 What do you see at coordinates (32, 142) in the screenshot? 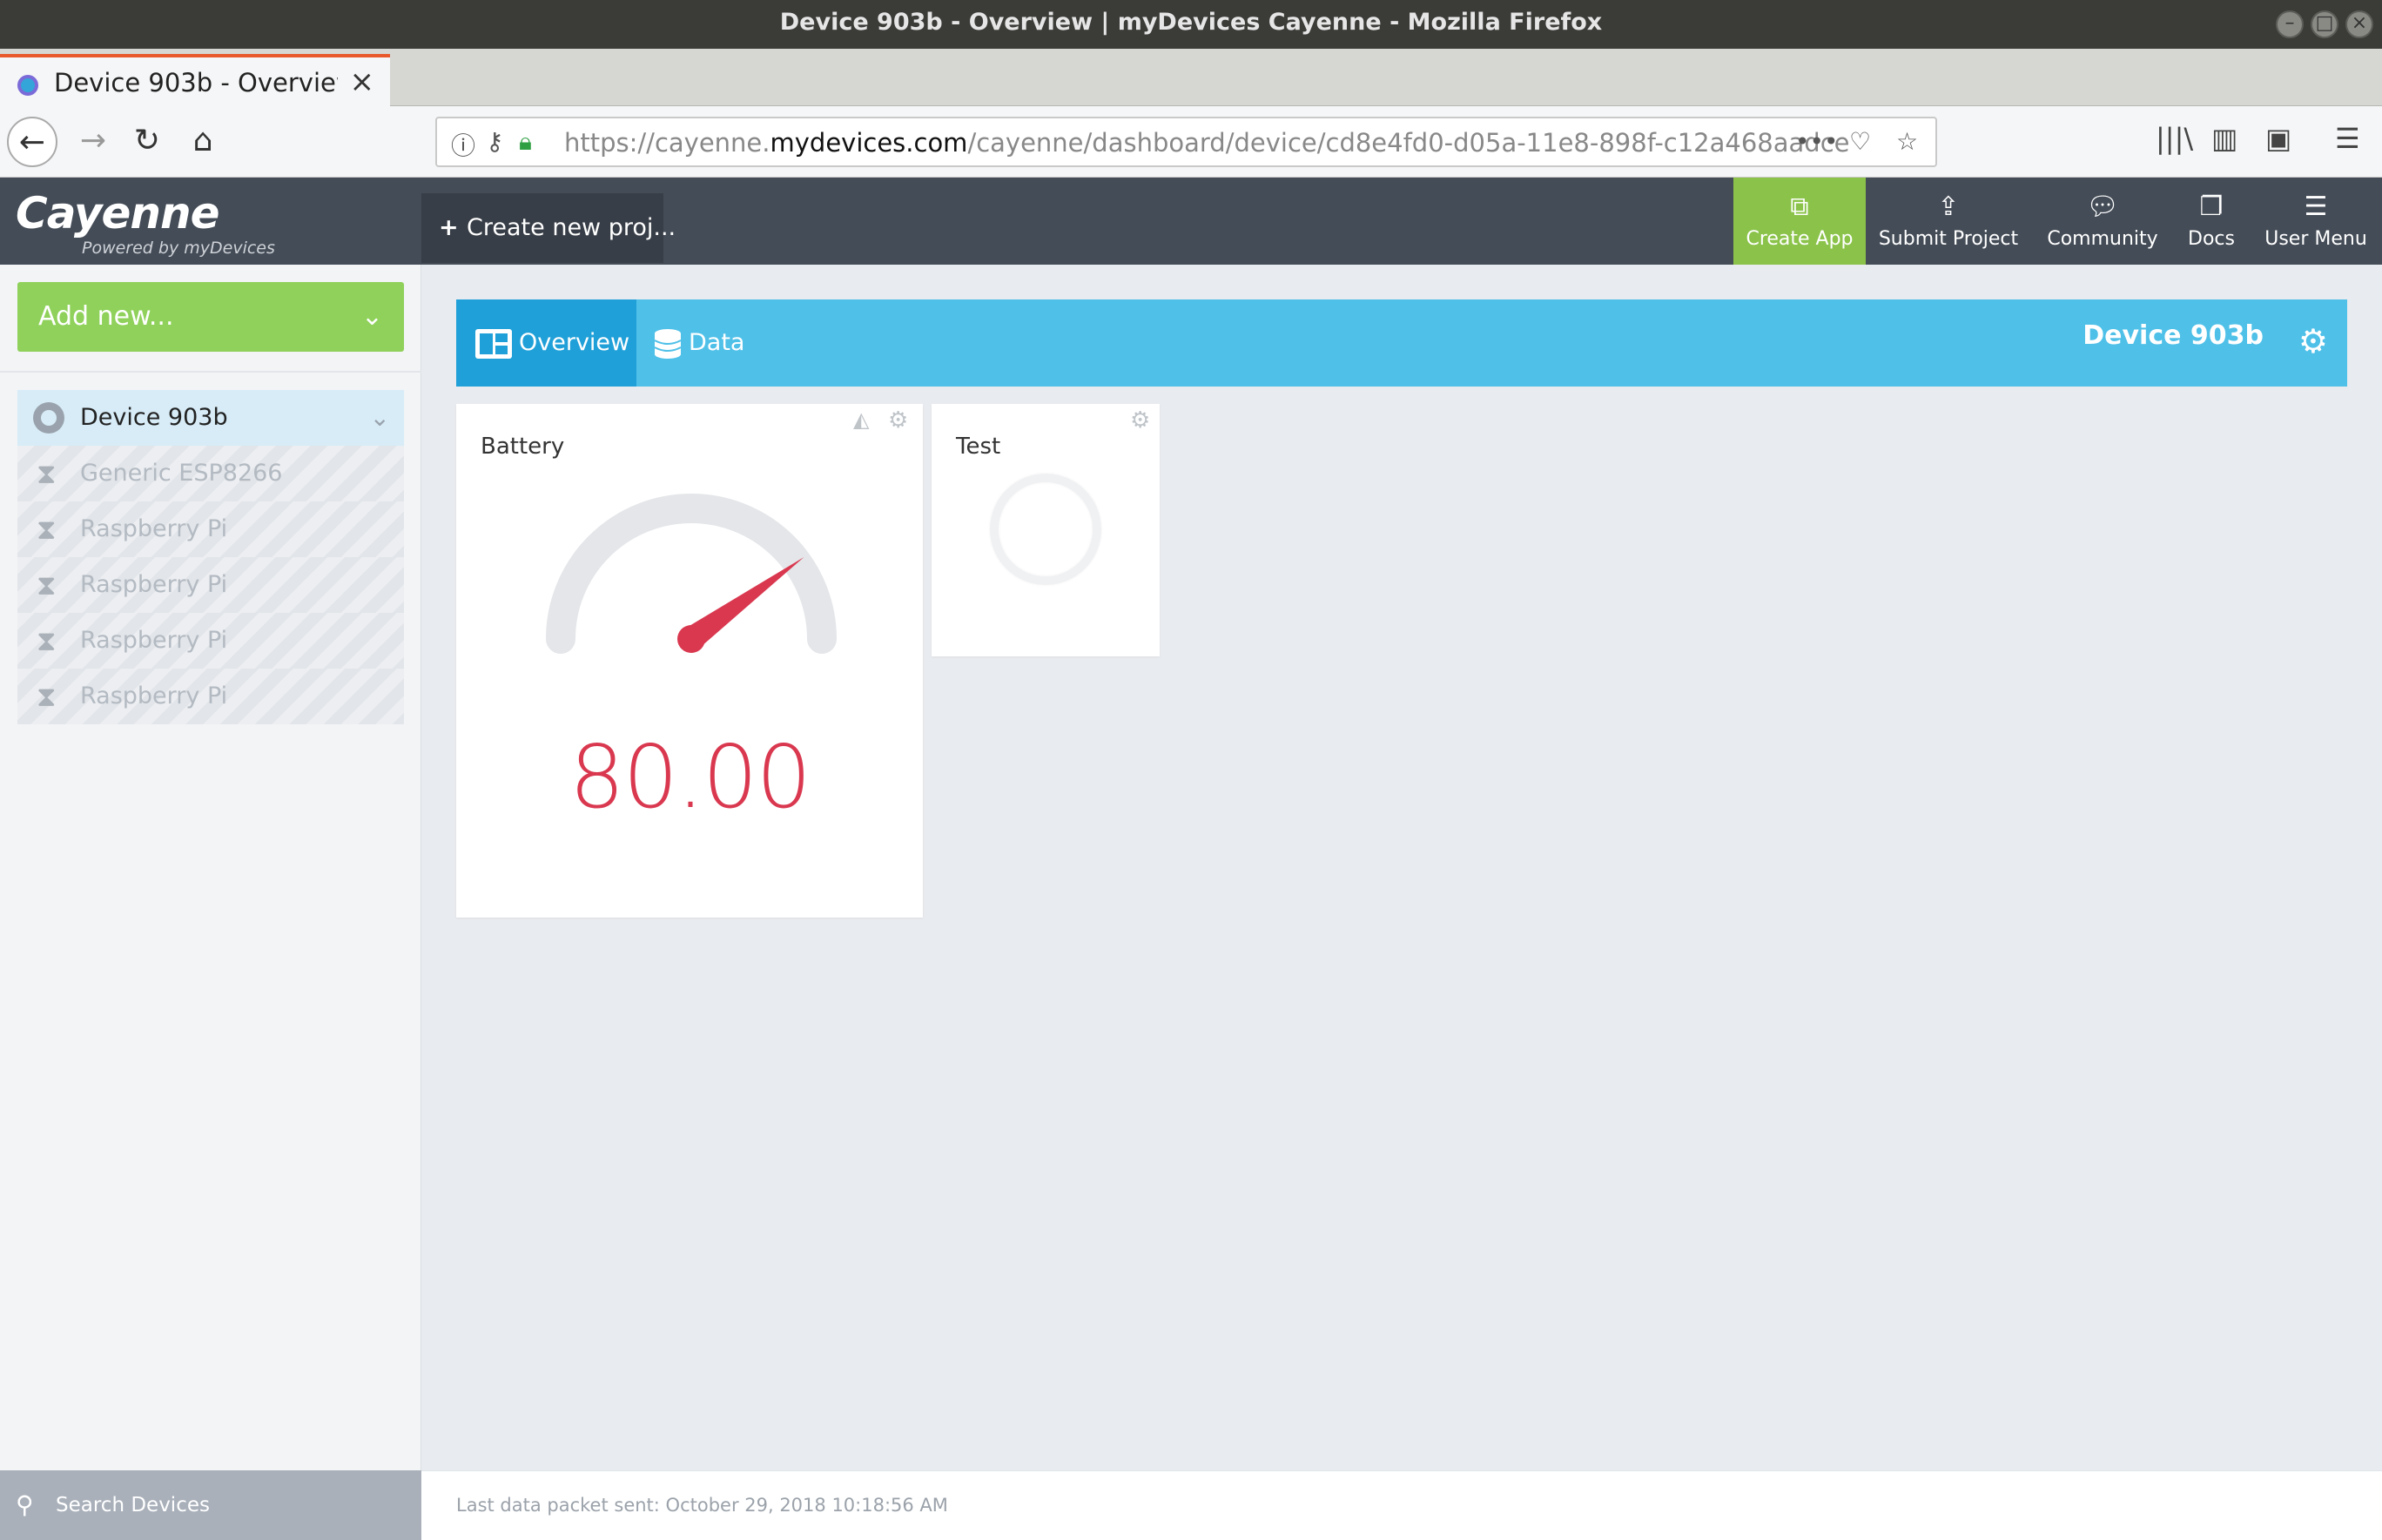
I see `back-button: ←` at bounding box center [32, 142].